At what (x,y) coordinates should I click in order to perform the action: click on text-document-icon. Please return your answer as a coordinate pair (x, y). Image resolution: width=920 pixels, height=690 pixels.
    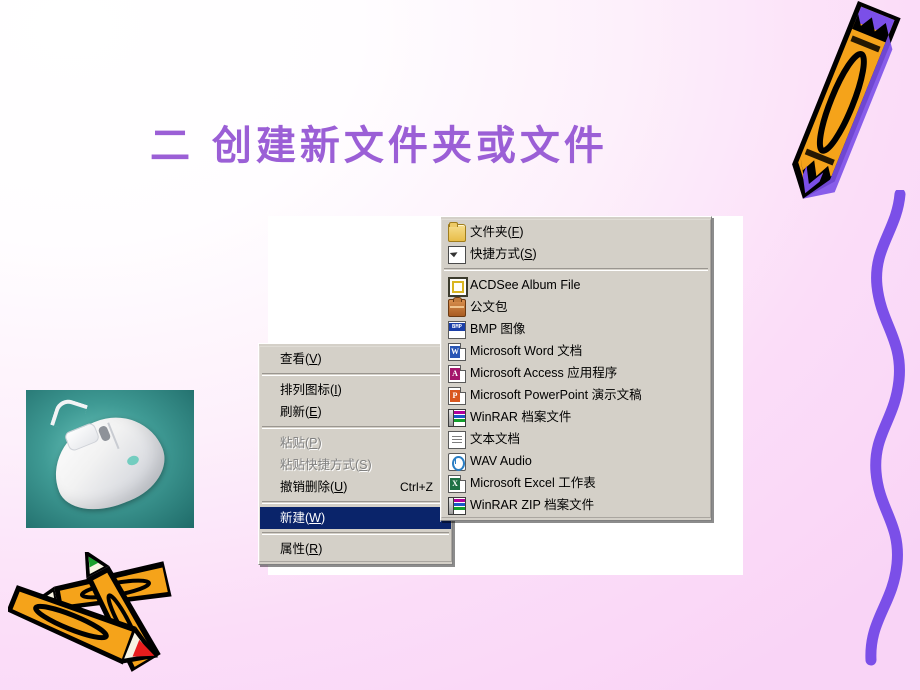
    Looking at the image, I should click on (457, 440).